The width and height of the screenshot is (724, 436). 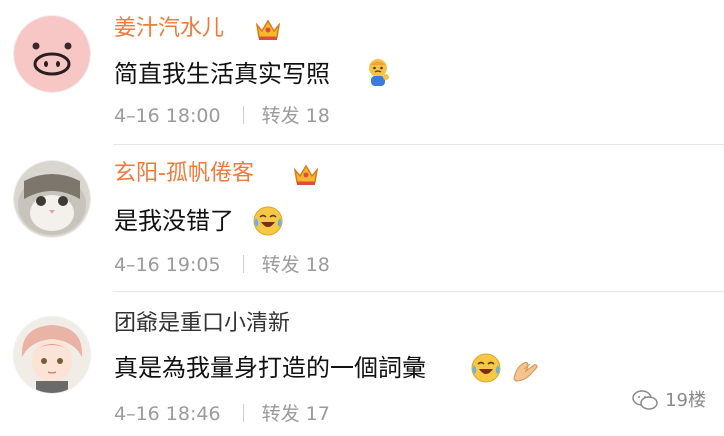 What do you see at coordinates (525, 371) in the screenshot?
I see `hands-emoji-icon` at bounding box center [525, 371].